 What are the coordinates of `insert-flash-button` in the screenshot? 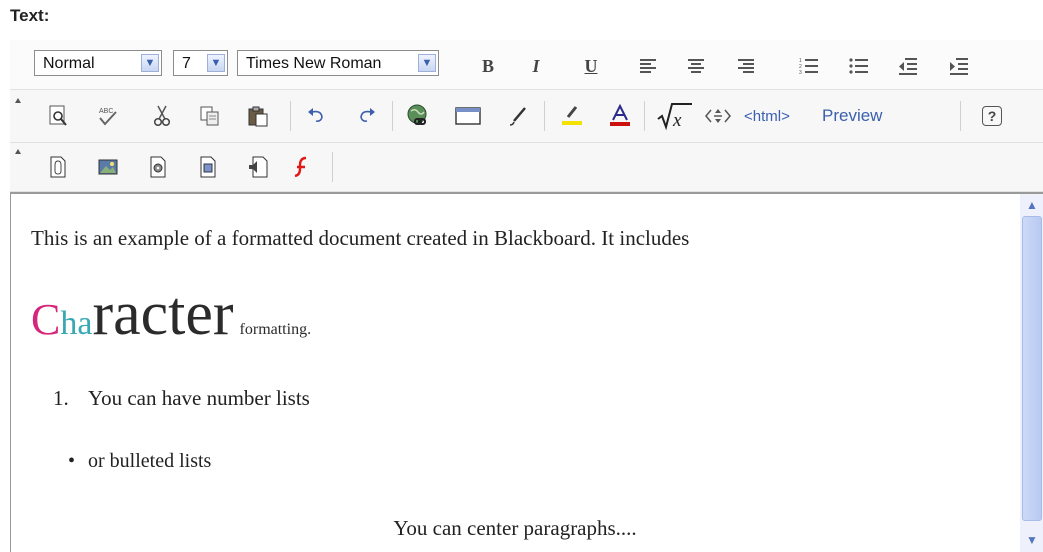 It's located at (302, 167).